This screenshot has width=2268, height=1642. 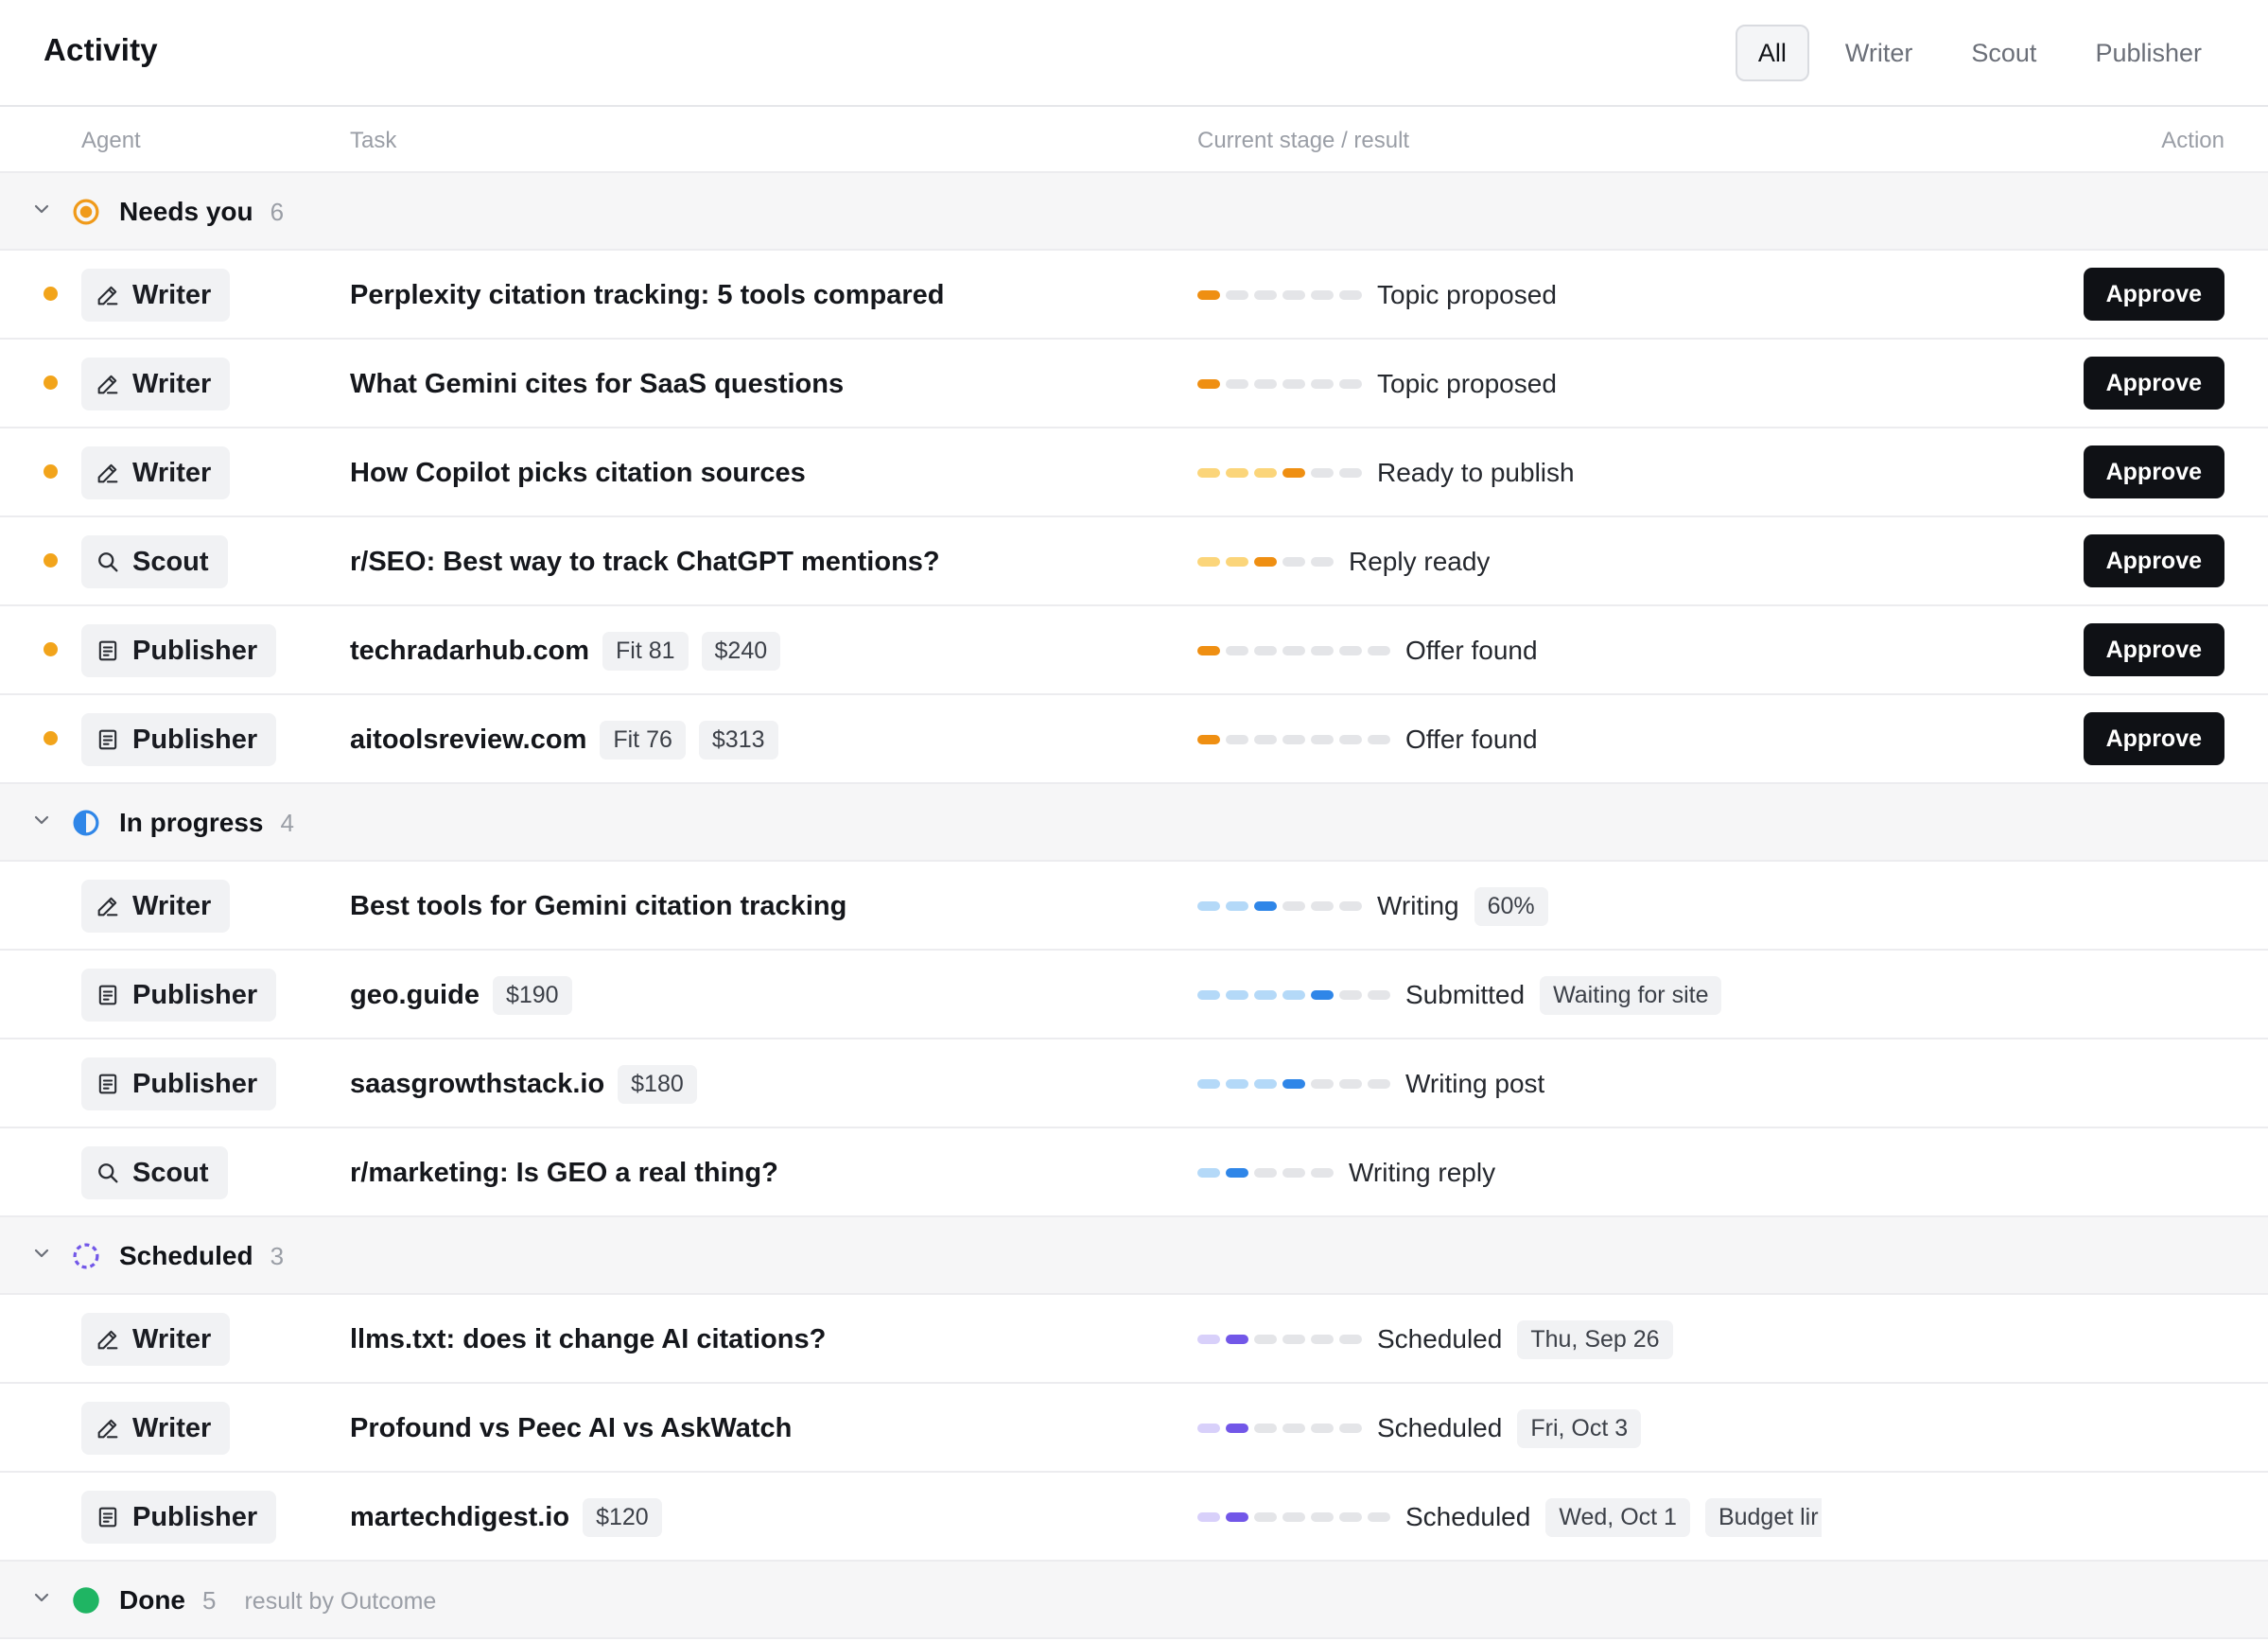 I want to click on task-title: r/marketing: Is GEO a real thing?, so click(x=564, y=1173).